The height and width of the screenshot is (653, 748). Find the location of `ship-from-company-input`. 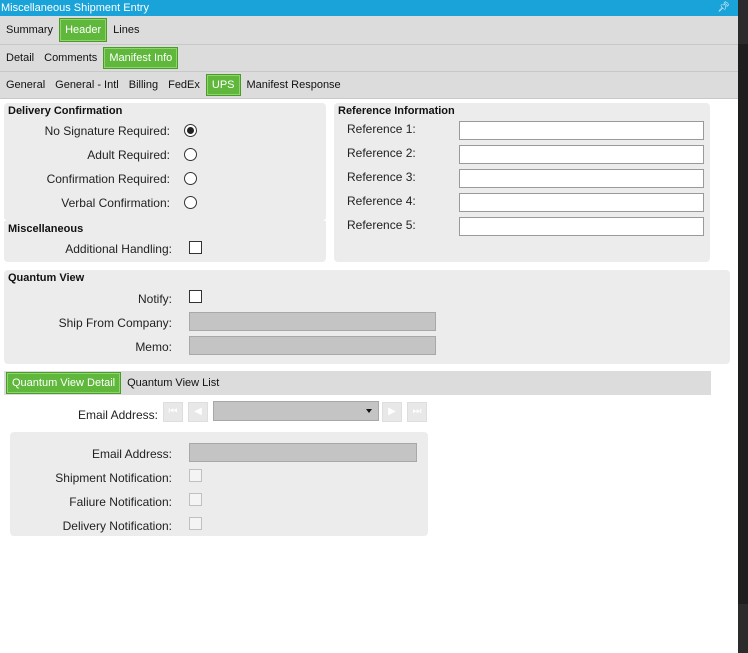

ship-from-company-input is located at coordinates (312, 321).